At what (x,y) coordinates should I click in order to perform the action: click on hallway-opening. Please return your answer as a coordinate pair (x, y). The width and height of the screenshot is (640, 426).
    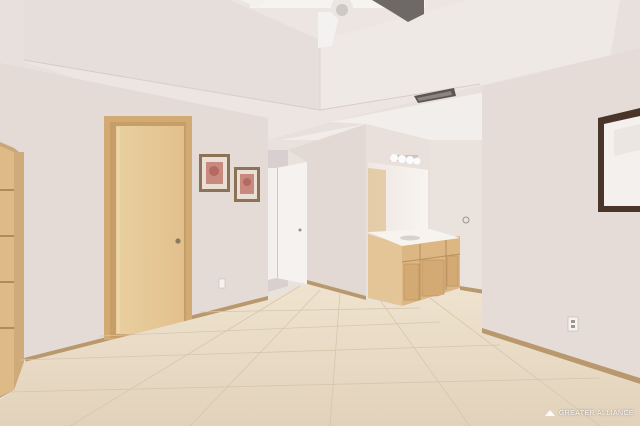
    Looking at the image, I should click on (287, 221).